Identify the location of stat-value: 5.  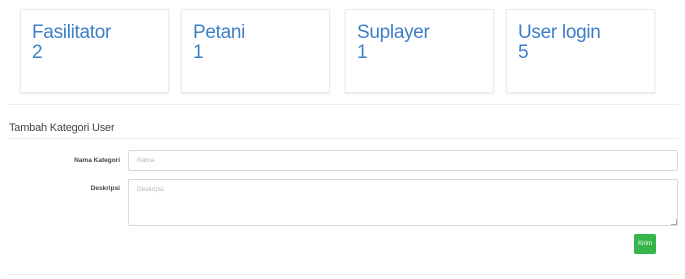
(523, 52).